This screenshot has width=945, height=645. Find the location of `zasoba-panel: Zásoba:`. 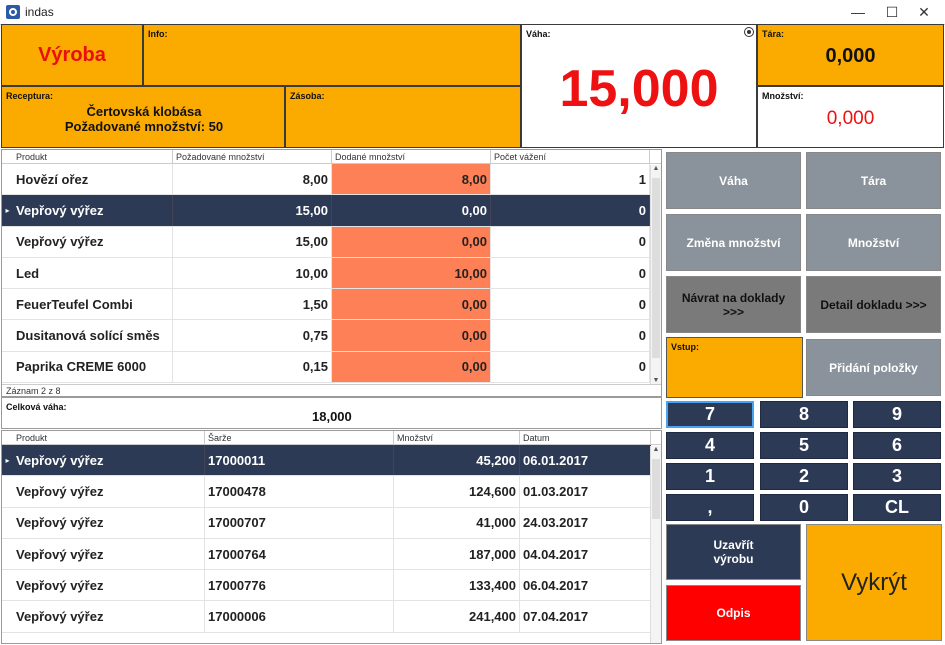

zasoba-panel: Zásoba: is located at coordinates (403, 117).